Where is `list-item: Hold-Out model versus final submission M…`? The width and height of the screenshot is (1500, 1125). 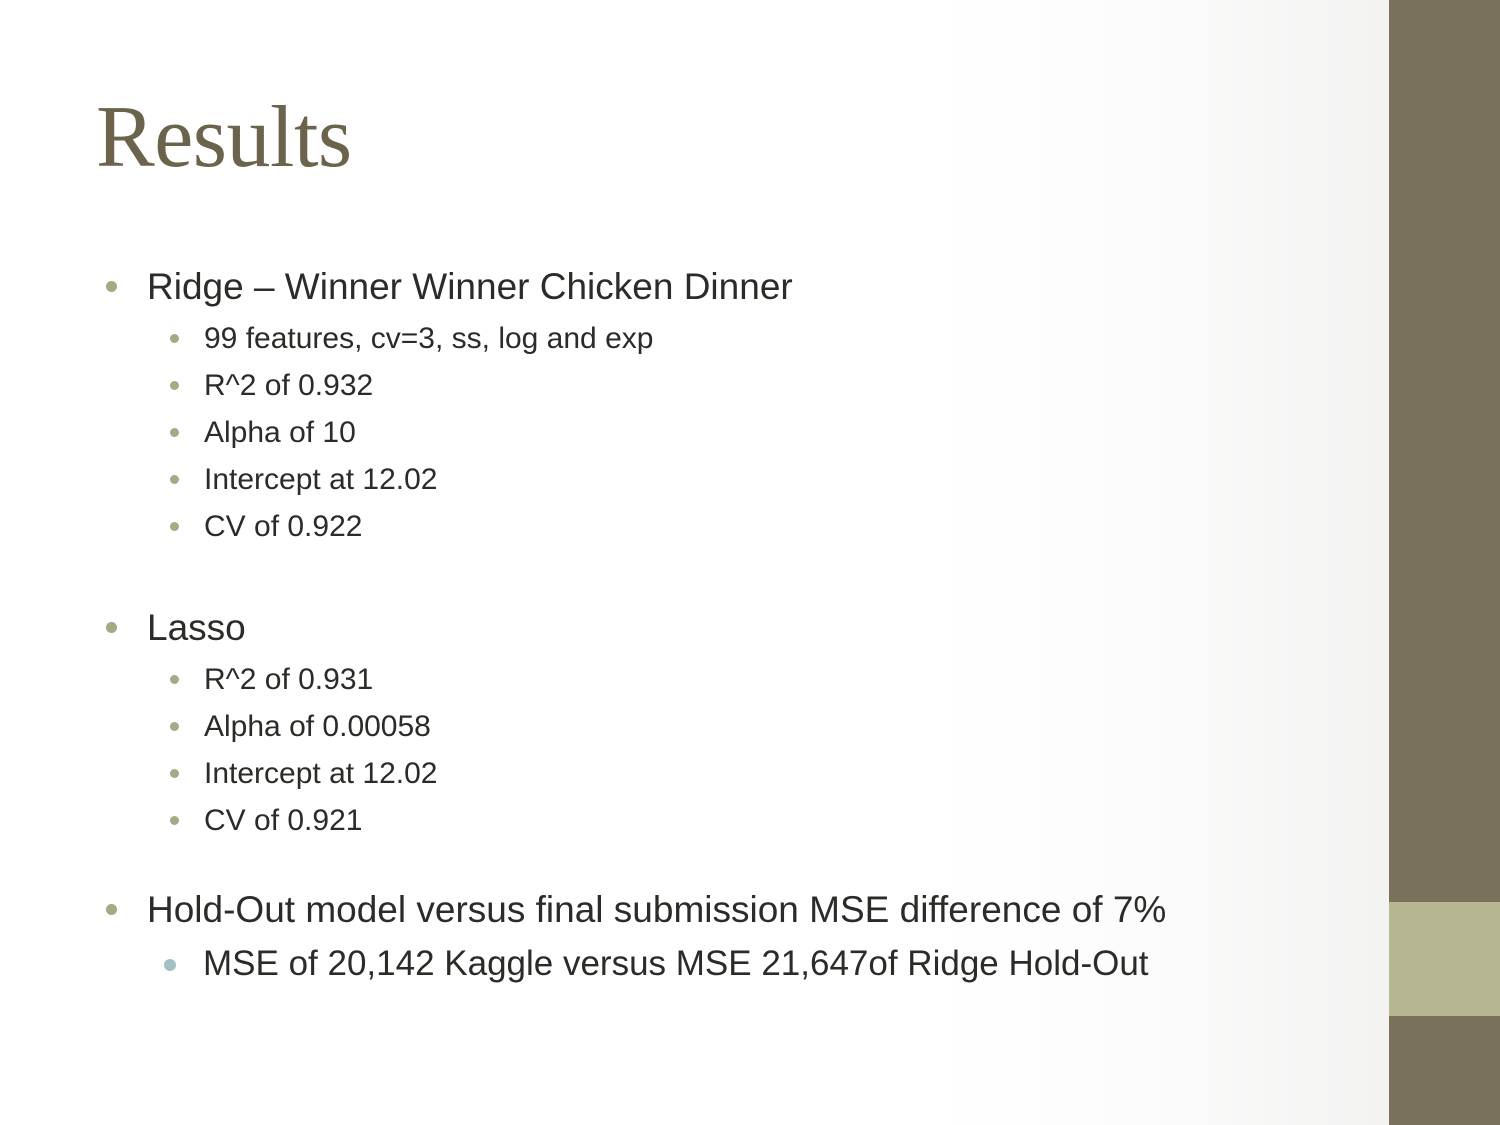 list-item: Hold-Out model versus final submission M… is located at coordinates (711, 910).